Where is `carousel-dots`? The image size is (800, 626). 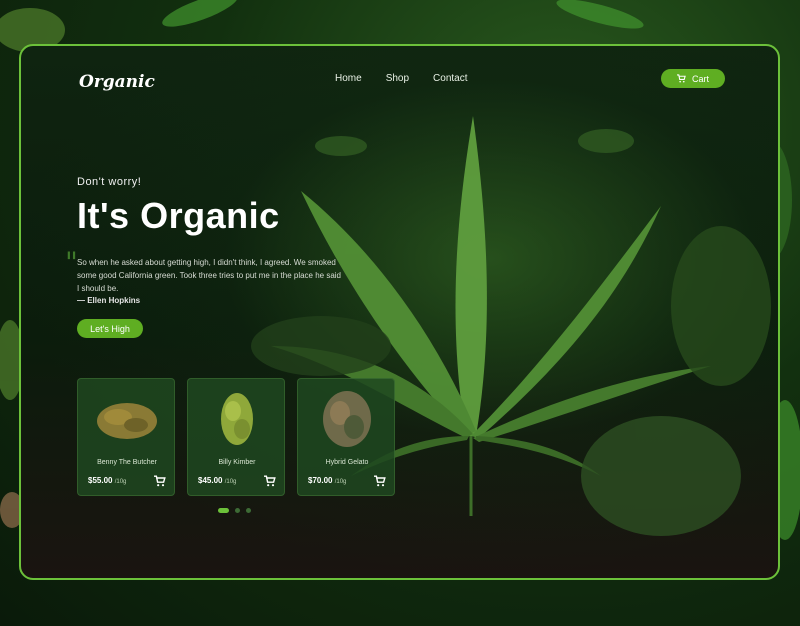 carousel-dots is located at coordinates (234, 510).